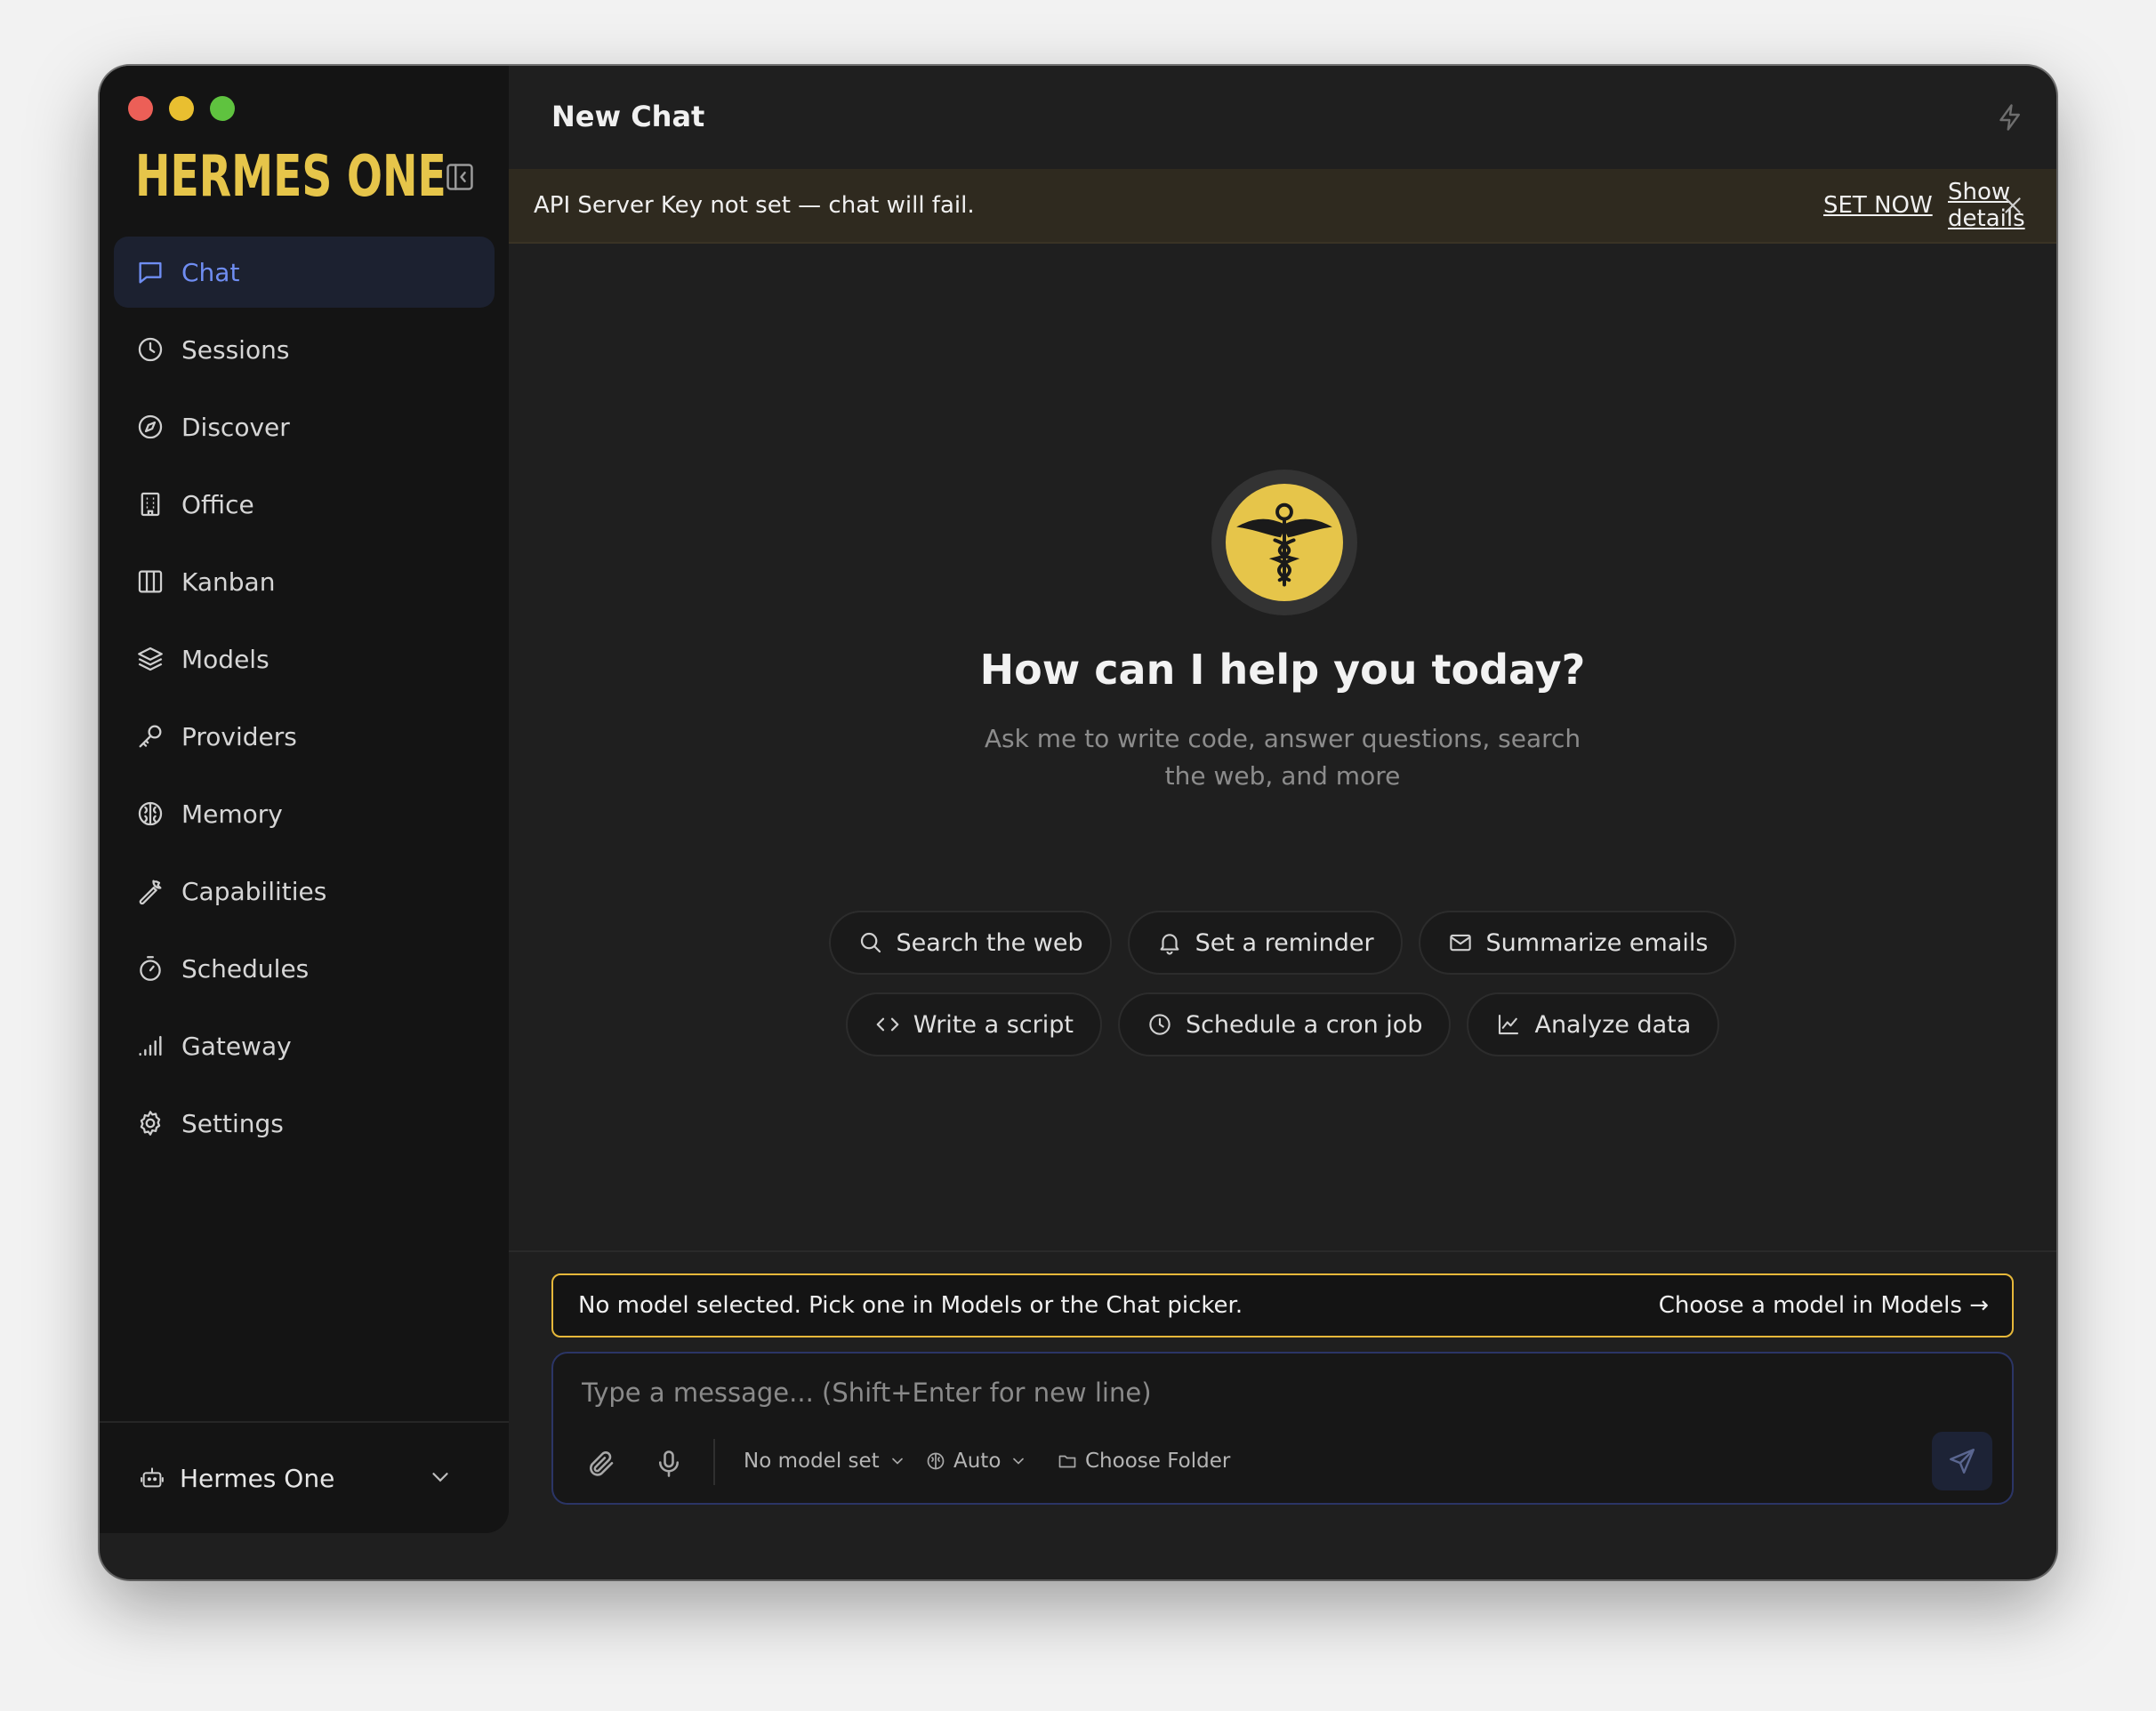  I want to click on workspace-name: Hermes One, so click(257, 1478).